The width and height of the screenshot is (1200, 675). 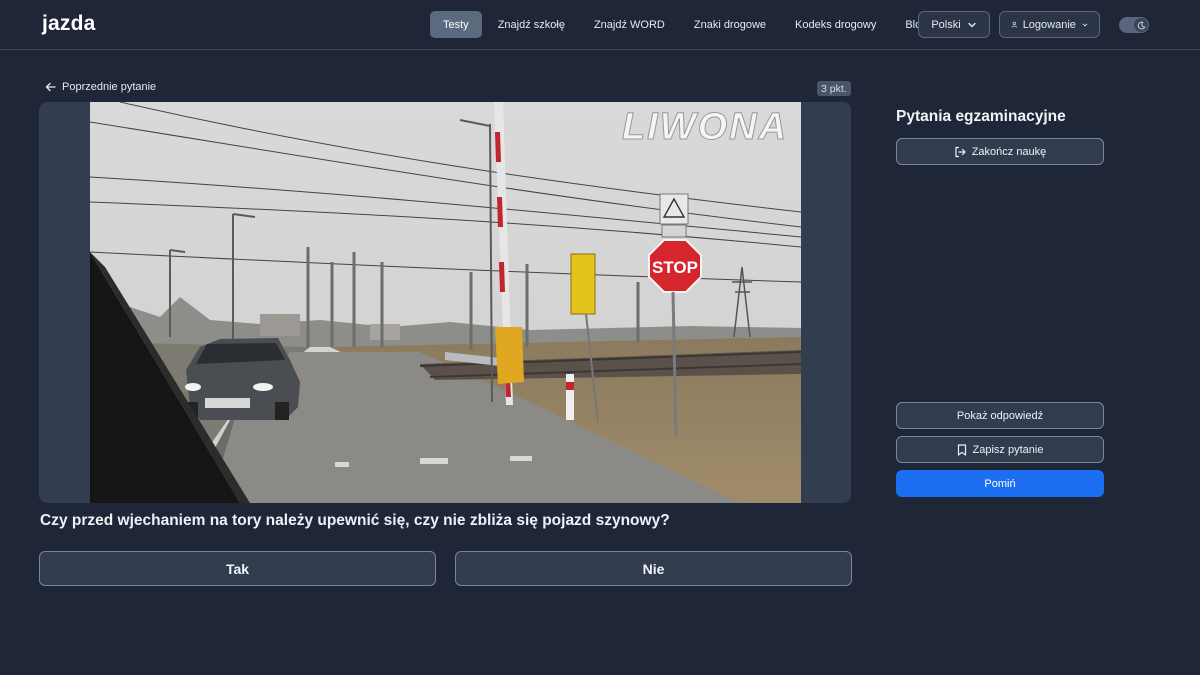 What do you see at coordinates (583, 284) in the screenshot?
I see `yellow-sign` at bounding box center [583, 284].